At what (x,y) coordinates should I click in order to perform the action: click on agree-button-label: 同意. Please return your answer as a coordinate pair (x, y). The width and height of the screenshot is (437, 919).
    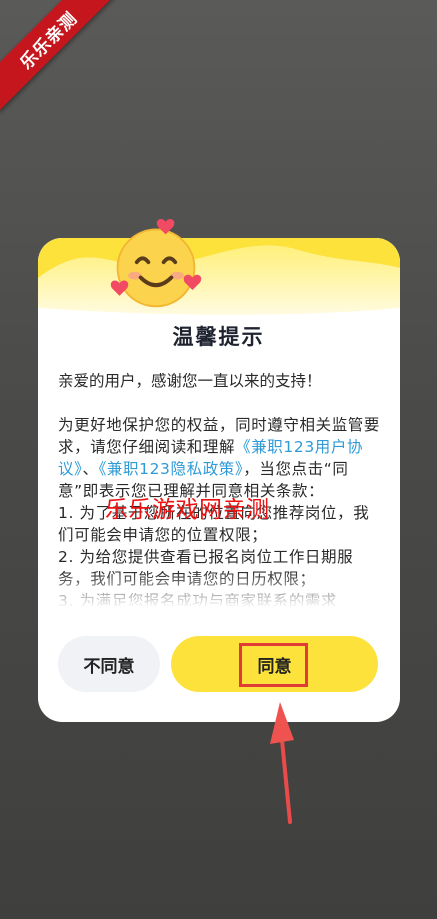
    Looking at the image, I should click on (274, 666).